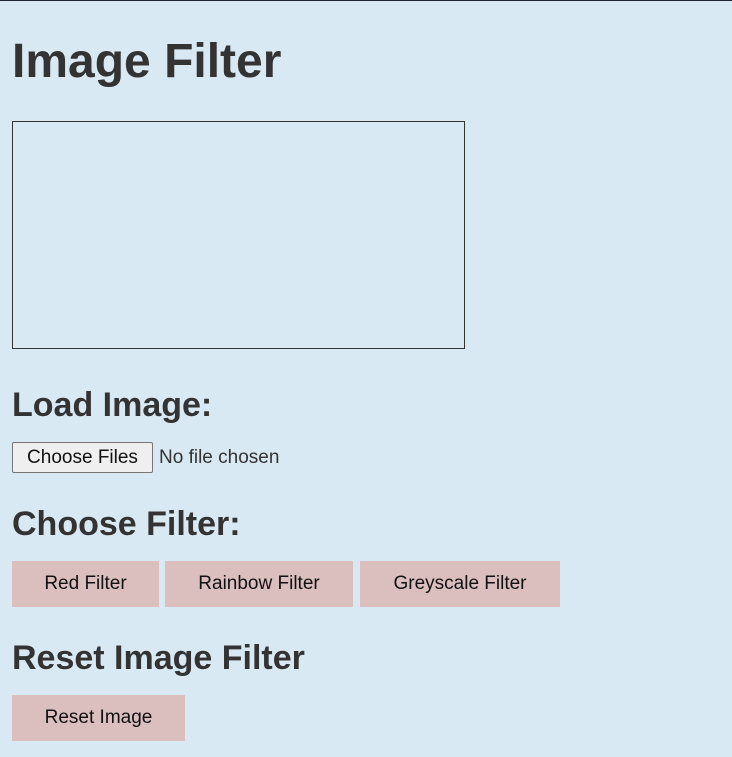 Image resolution: width=732 pixels, height=757 pixels. I want to click on reset-filter-heading: Reset Image Filter, so click(158, 658).